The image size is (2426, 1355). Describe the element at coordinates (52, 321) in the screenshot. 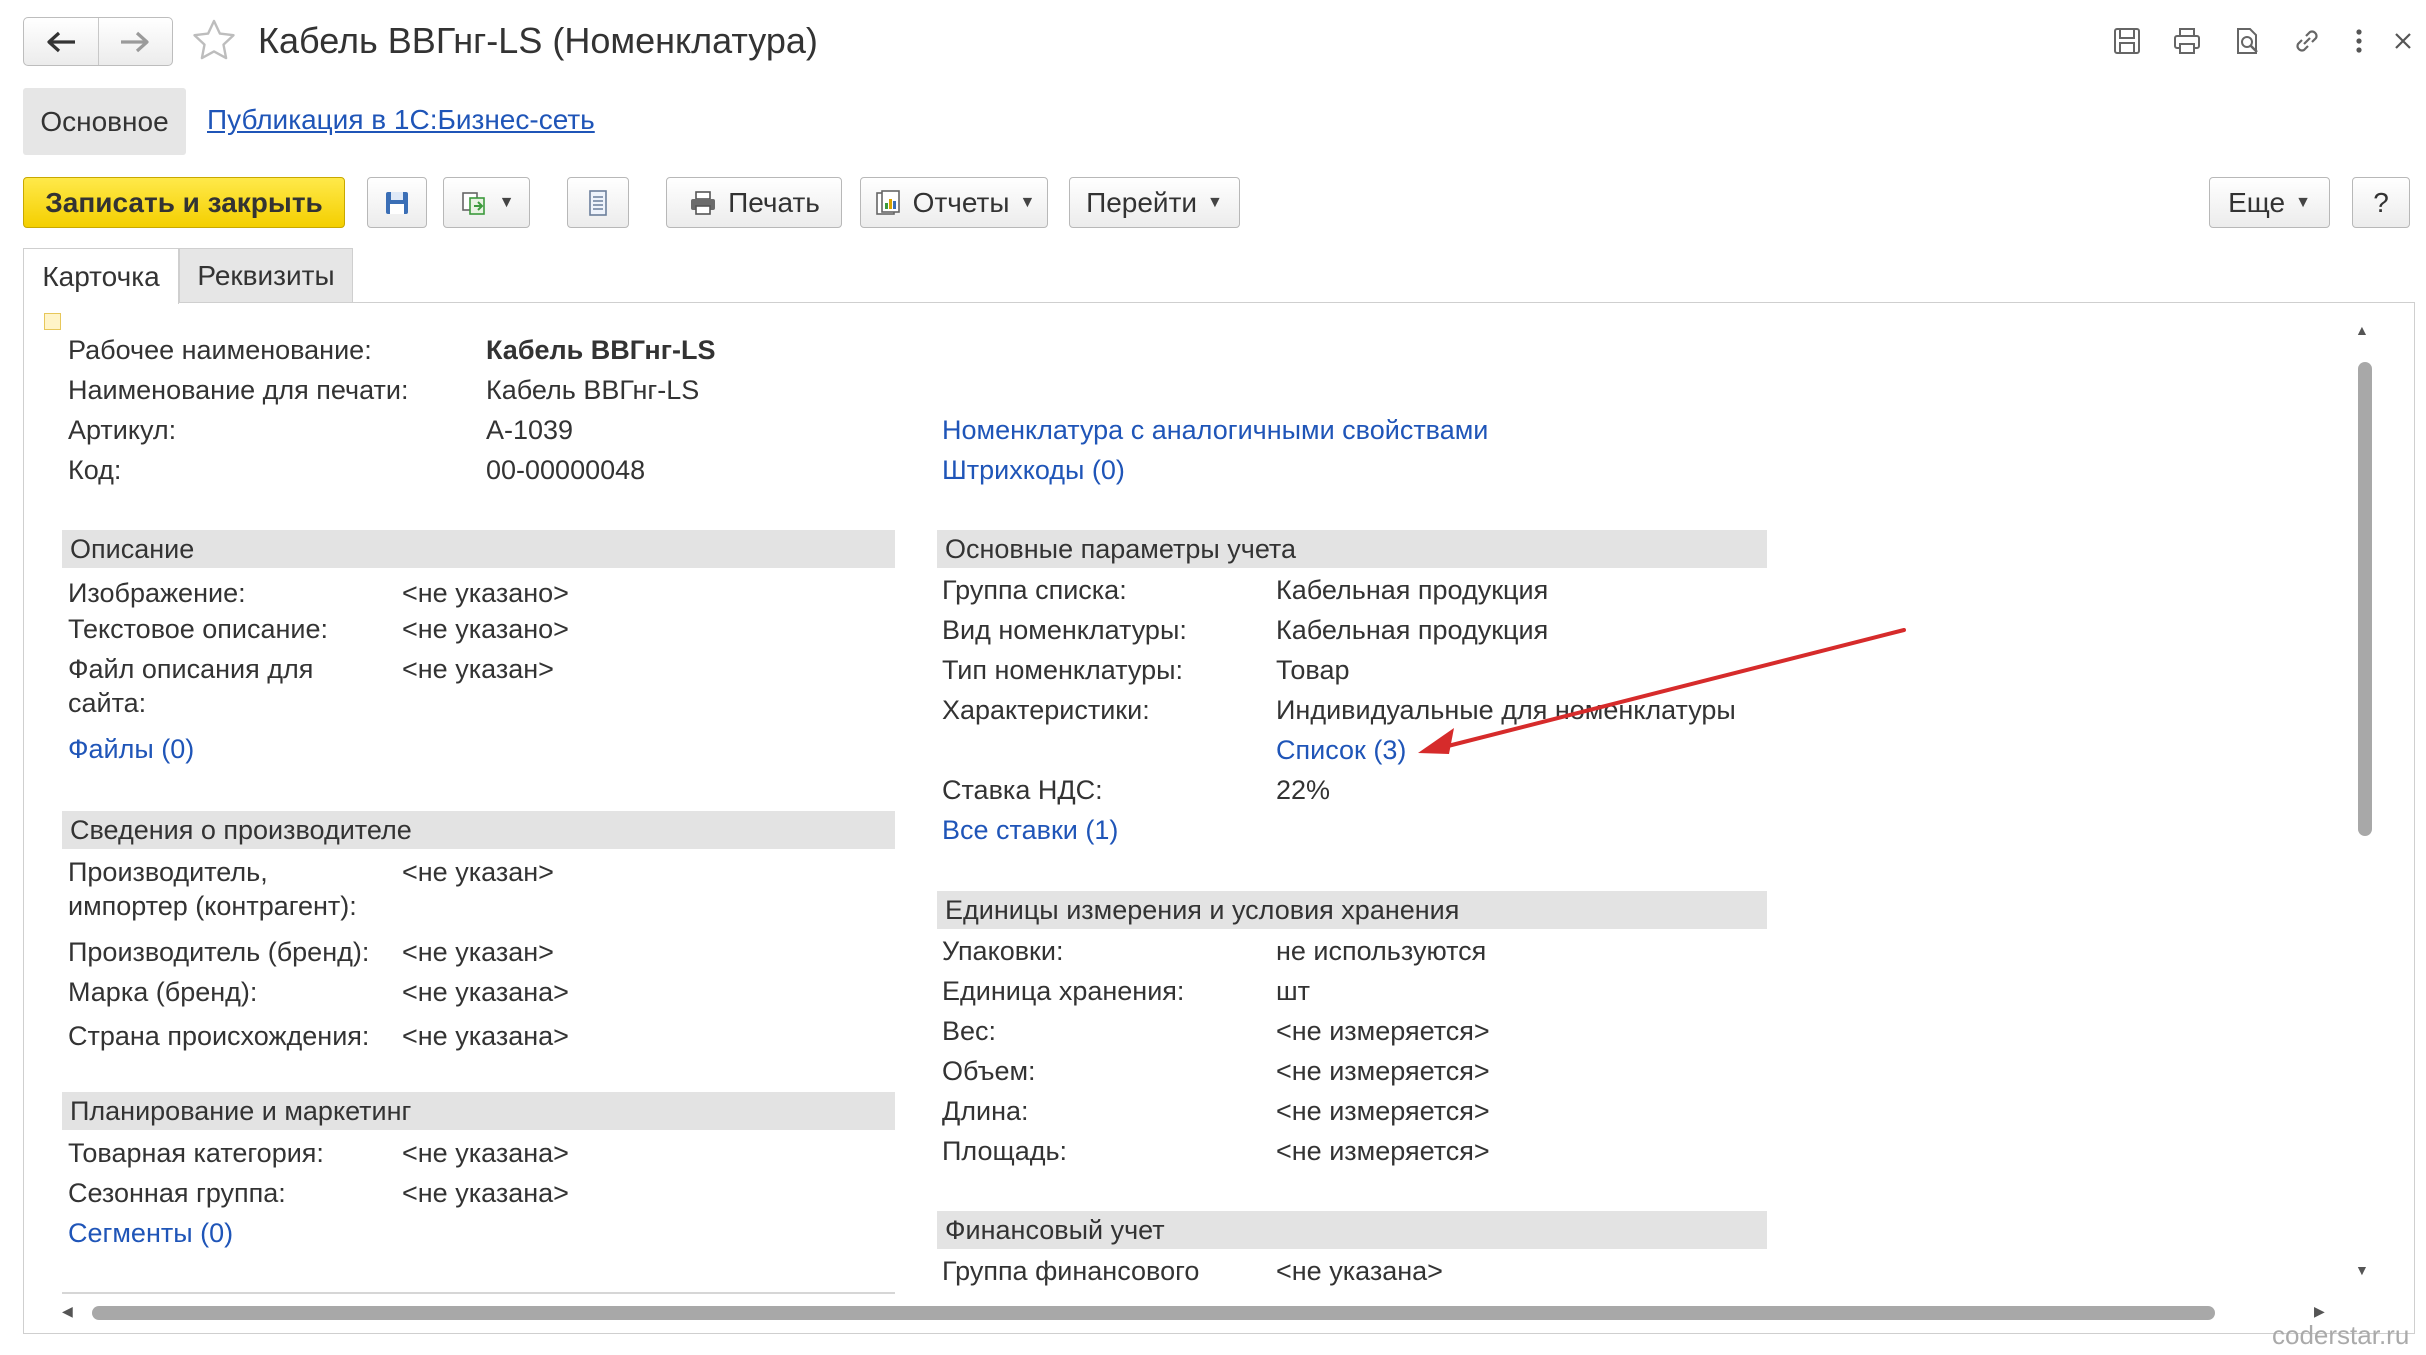

I see `focus-marker` at that location.